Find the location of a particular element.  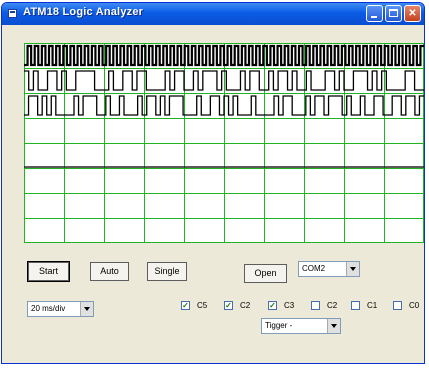

maximize-icon is located at coordinates (393, 13).